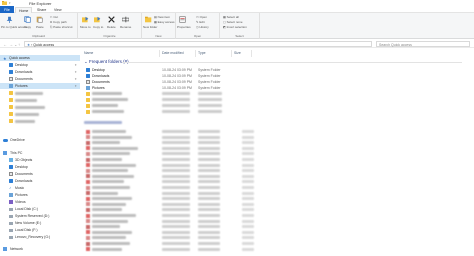 This screenshot has height=256, width=474. What do you see at coordinates (58, 22) in the screenshot?
I see `copy-path-button: ⧉ Copy path` at bounding box center [58, 22].